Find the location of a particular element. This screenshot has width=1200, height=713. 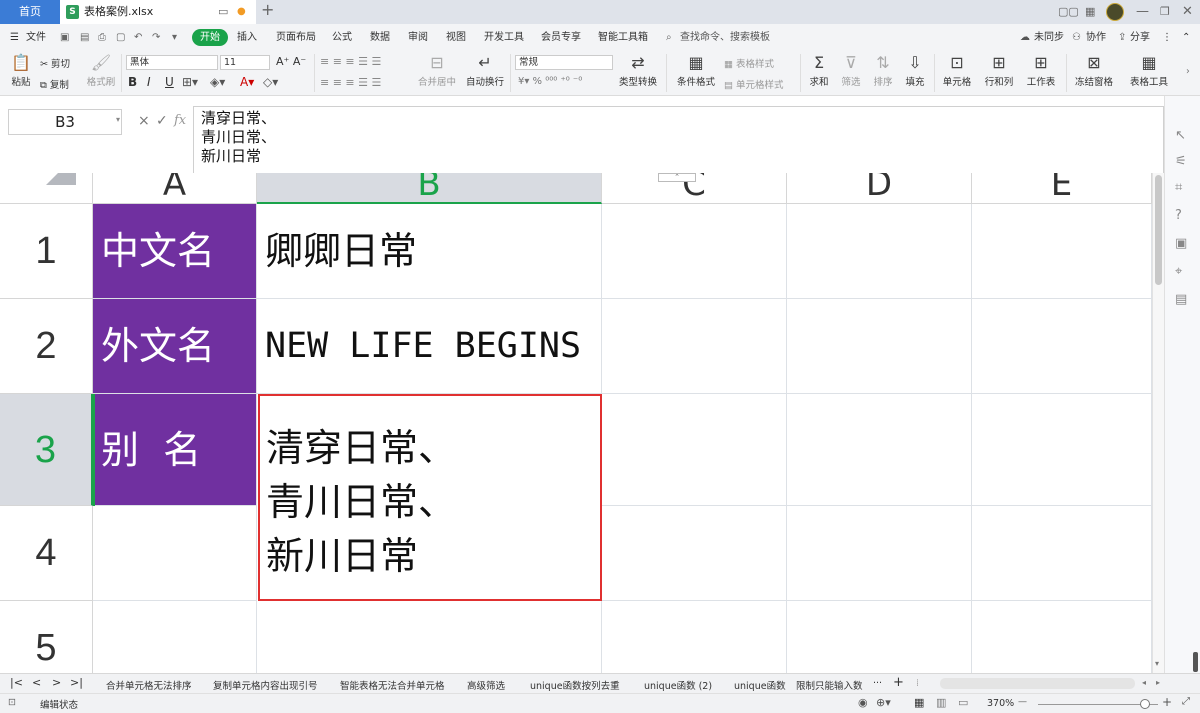

print-icon: ⎙ is located at coordinates (102, 38).